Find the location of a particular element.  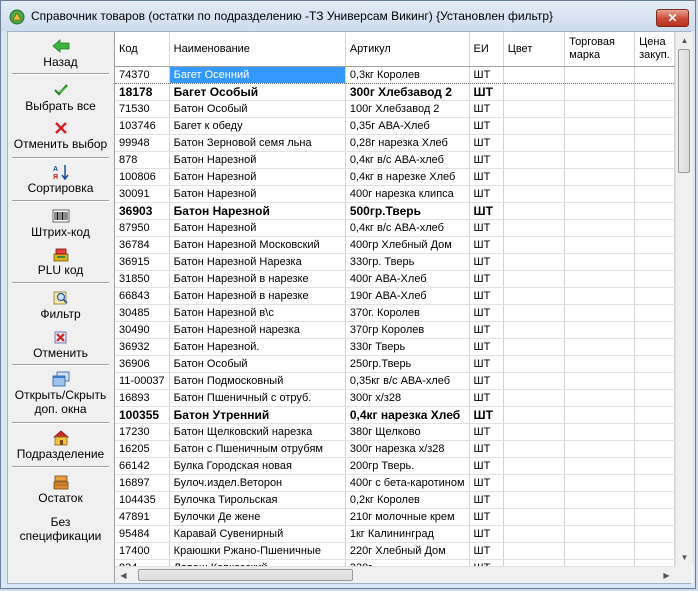

cell-code: 17400 is located at coordinates (142, 551).